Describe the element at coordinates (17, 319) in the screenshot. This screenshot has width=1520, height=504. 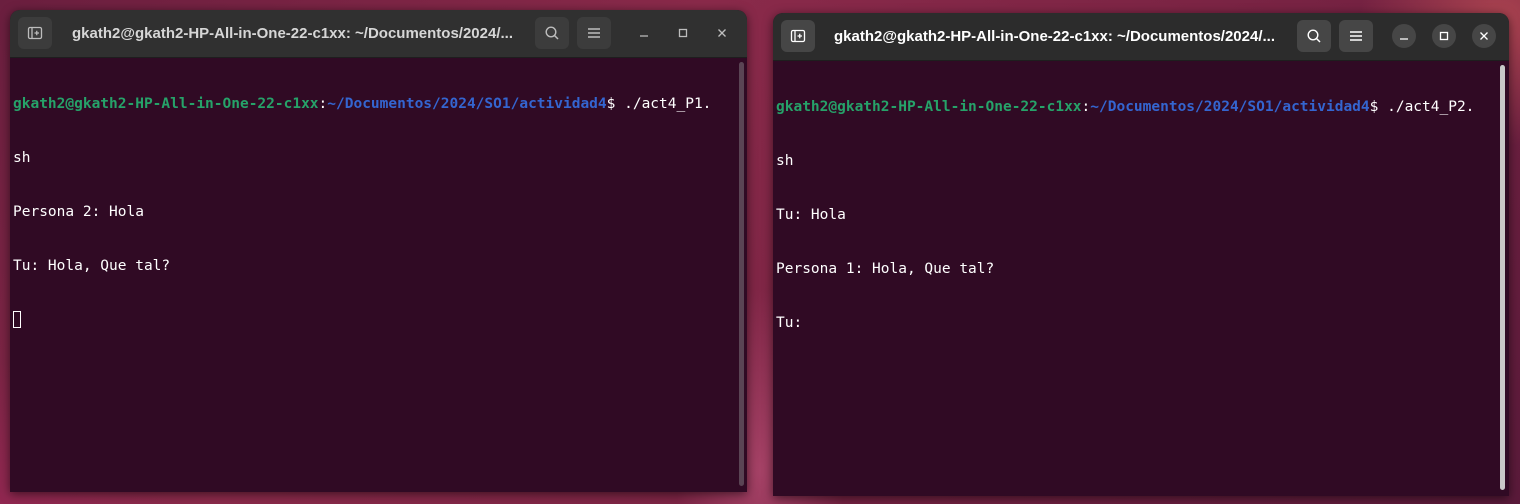
I see `text-cursor` at that location.